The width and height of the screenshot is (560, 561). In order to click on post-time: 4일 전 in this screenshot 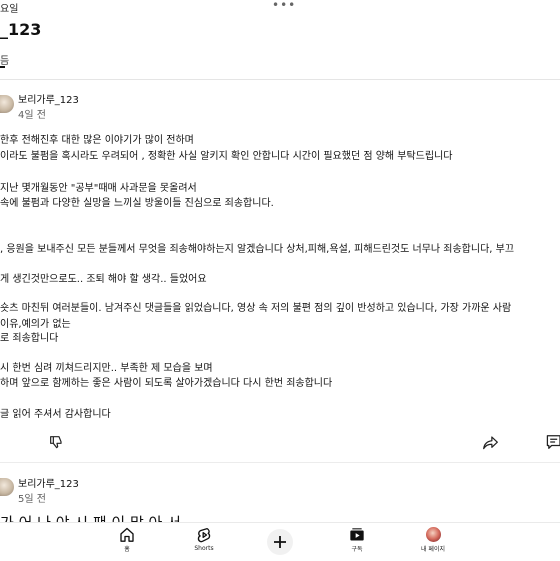, I will do `click(32, 115)`.